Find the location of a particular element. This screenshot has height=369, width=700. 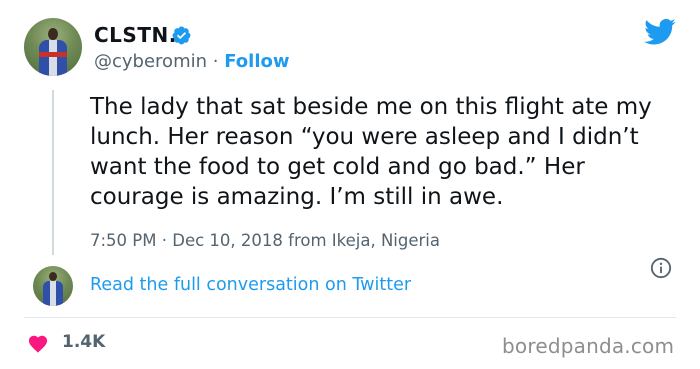

footer-divider is located at coordinates (350, 317).